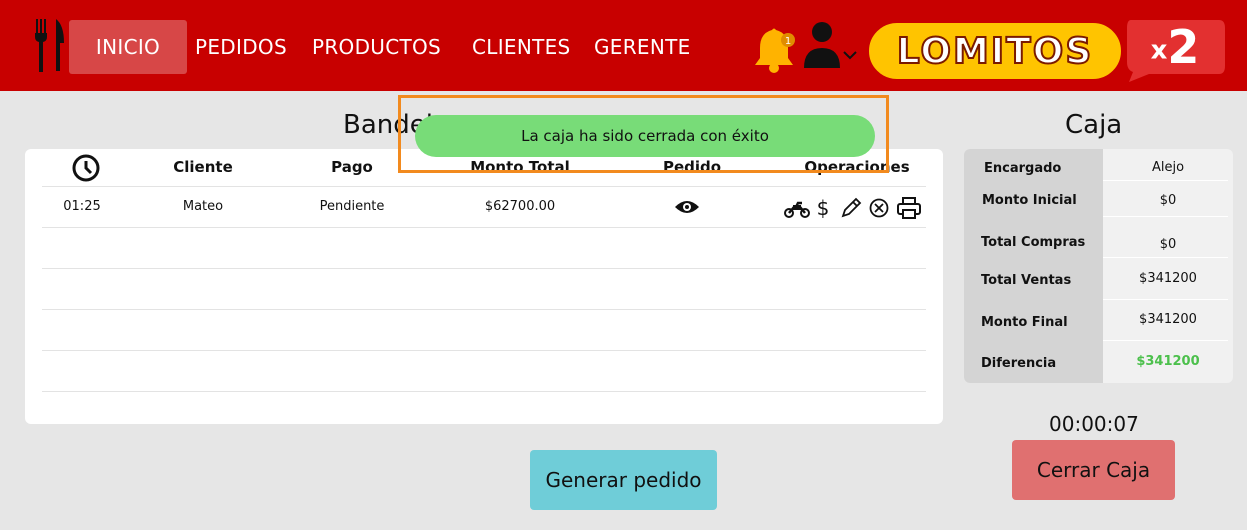 This screenshot has height=530, width=1247. Describe the element at coordinates (82, 206) in the screenshot. I see `order-time: 01:25` at that location.